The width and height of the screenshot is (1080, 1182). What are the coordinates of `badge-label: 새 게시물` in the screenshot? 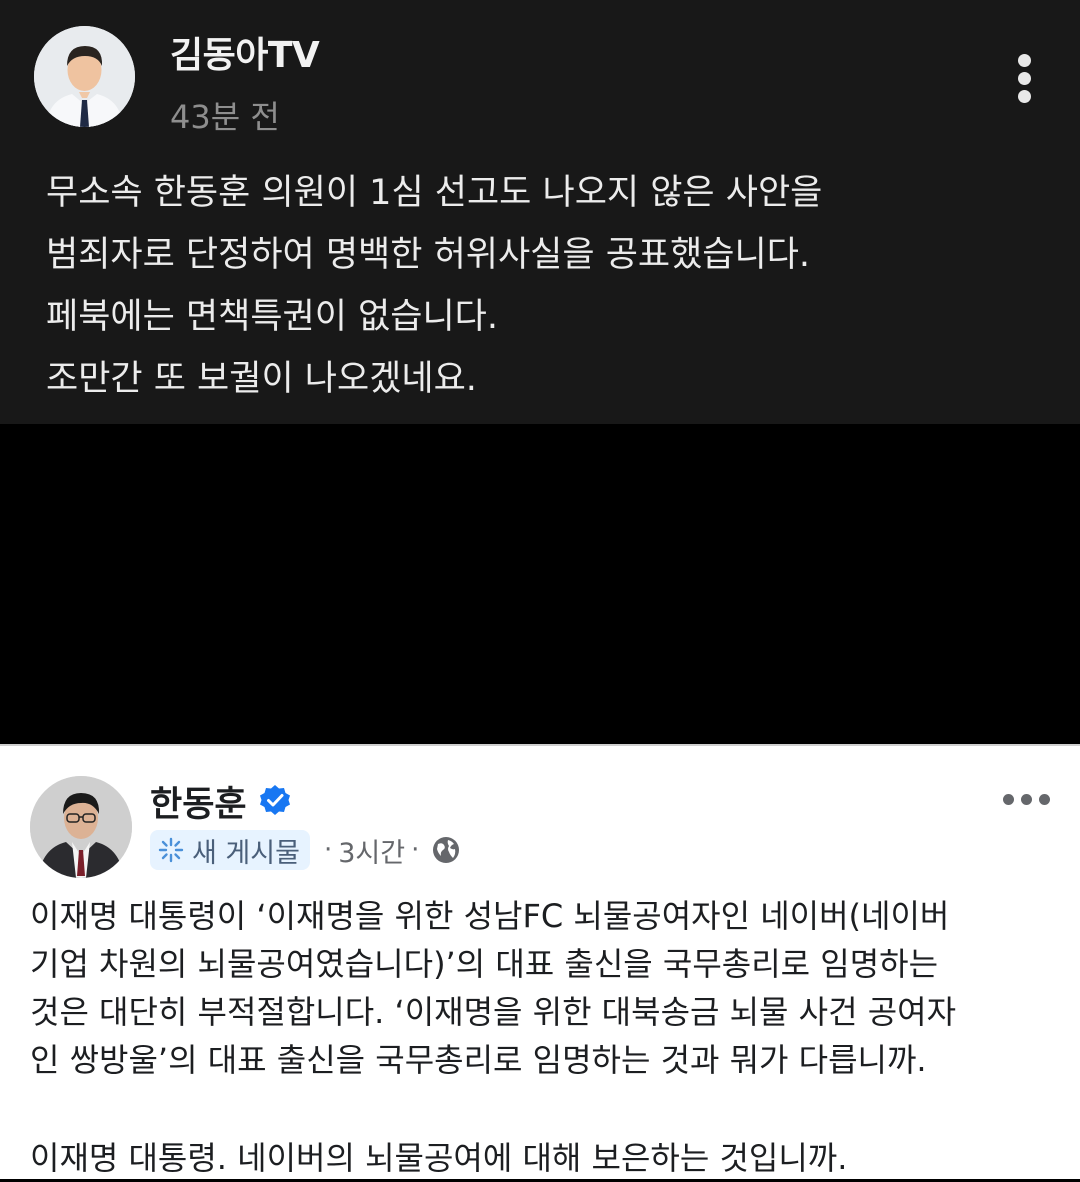 It's located at (246, 853).